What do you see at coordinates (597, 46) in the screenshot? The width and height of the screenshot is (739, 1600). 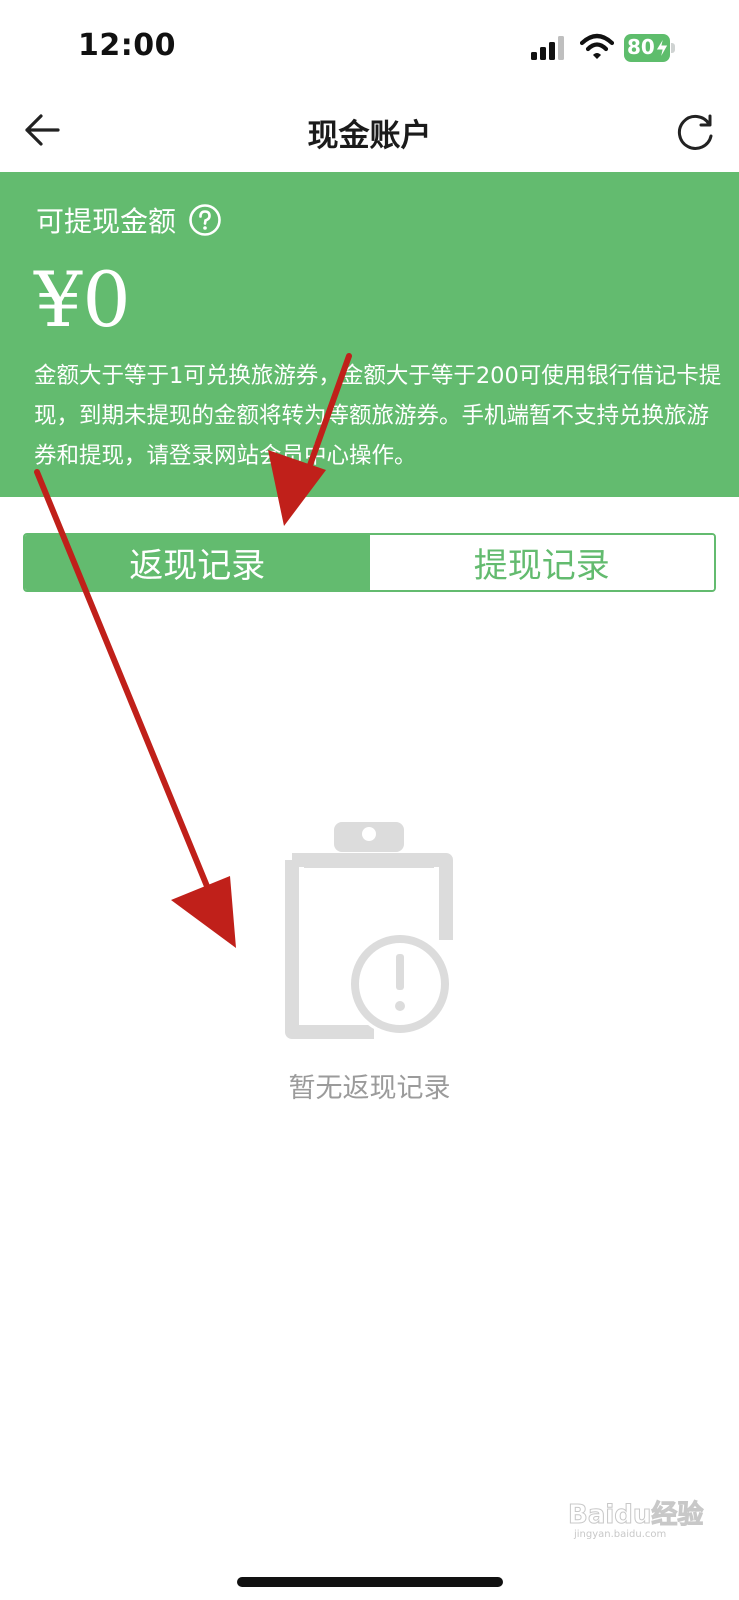 I see `wifi-icon` at bounding box center [597, 46].